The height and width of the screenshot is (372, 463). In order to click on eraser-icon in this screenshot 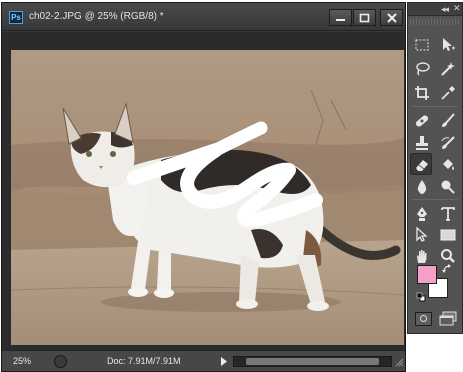, I will do `click(422, 165)`.